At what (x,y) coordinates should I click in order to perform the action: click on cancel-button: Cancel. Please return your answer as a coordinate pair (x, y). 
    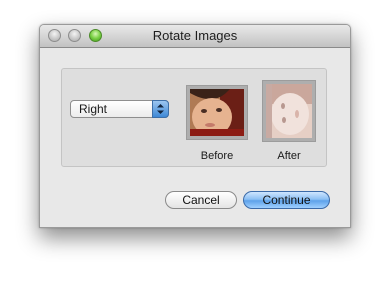
    Looking at the image, I should click on (201, 200).